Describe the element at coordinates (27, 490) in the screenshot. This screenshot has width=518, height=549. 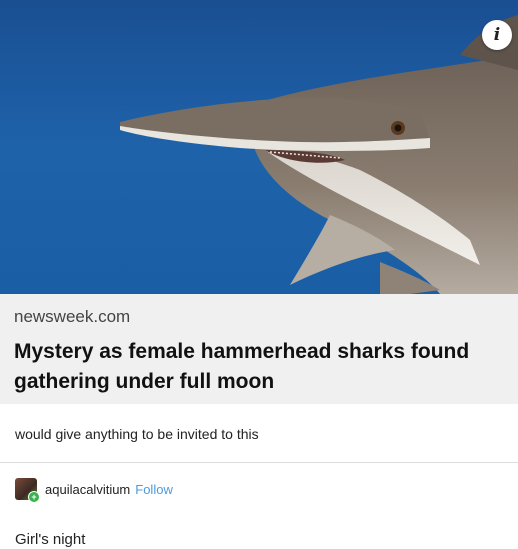
I see `avatar: +` at that location.